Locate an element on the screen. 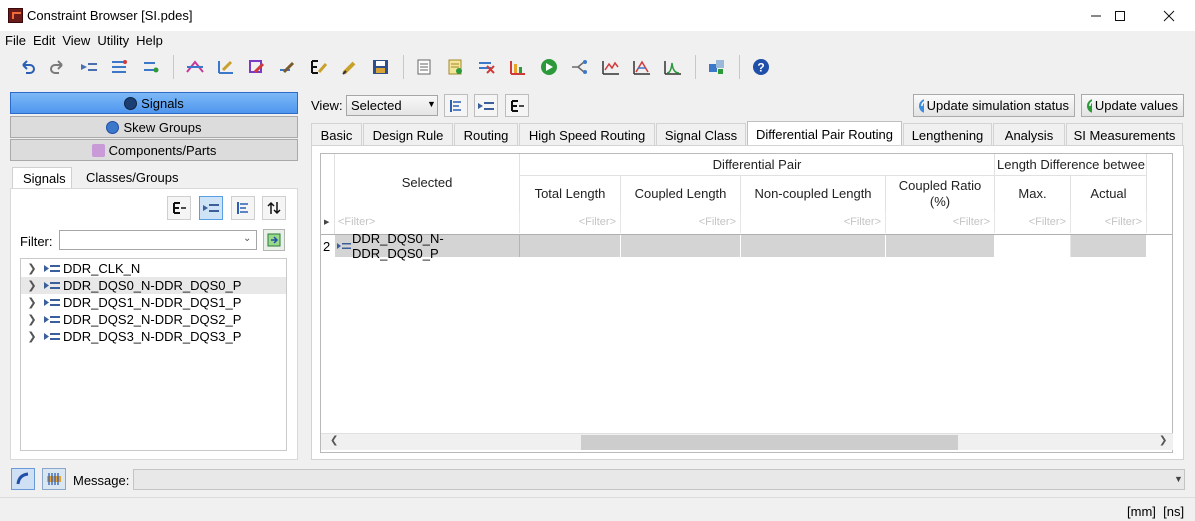  clear-button is located at coordinates (486, 67).